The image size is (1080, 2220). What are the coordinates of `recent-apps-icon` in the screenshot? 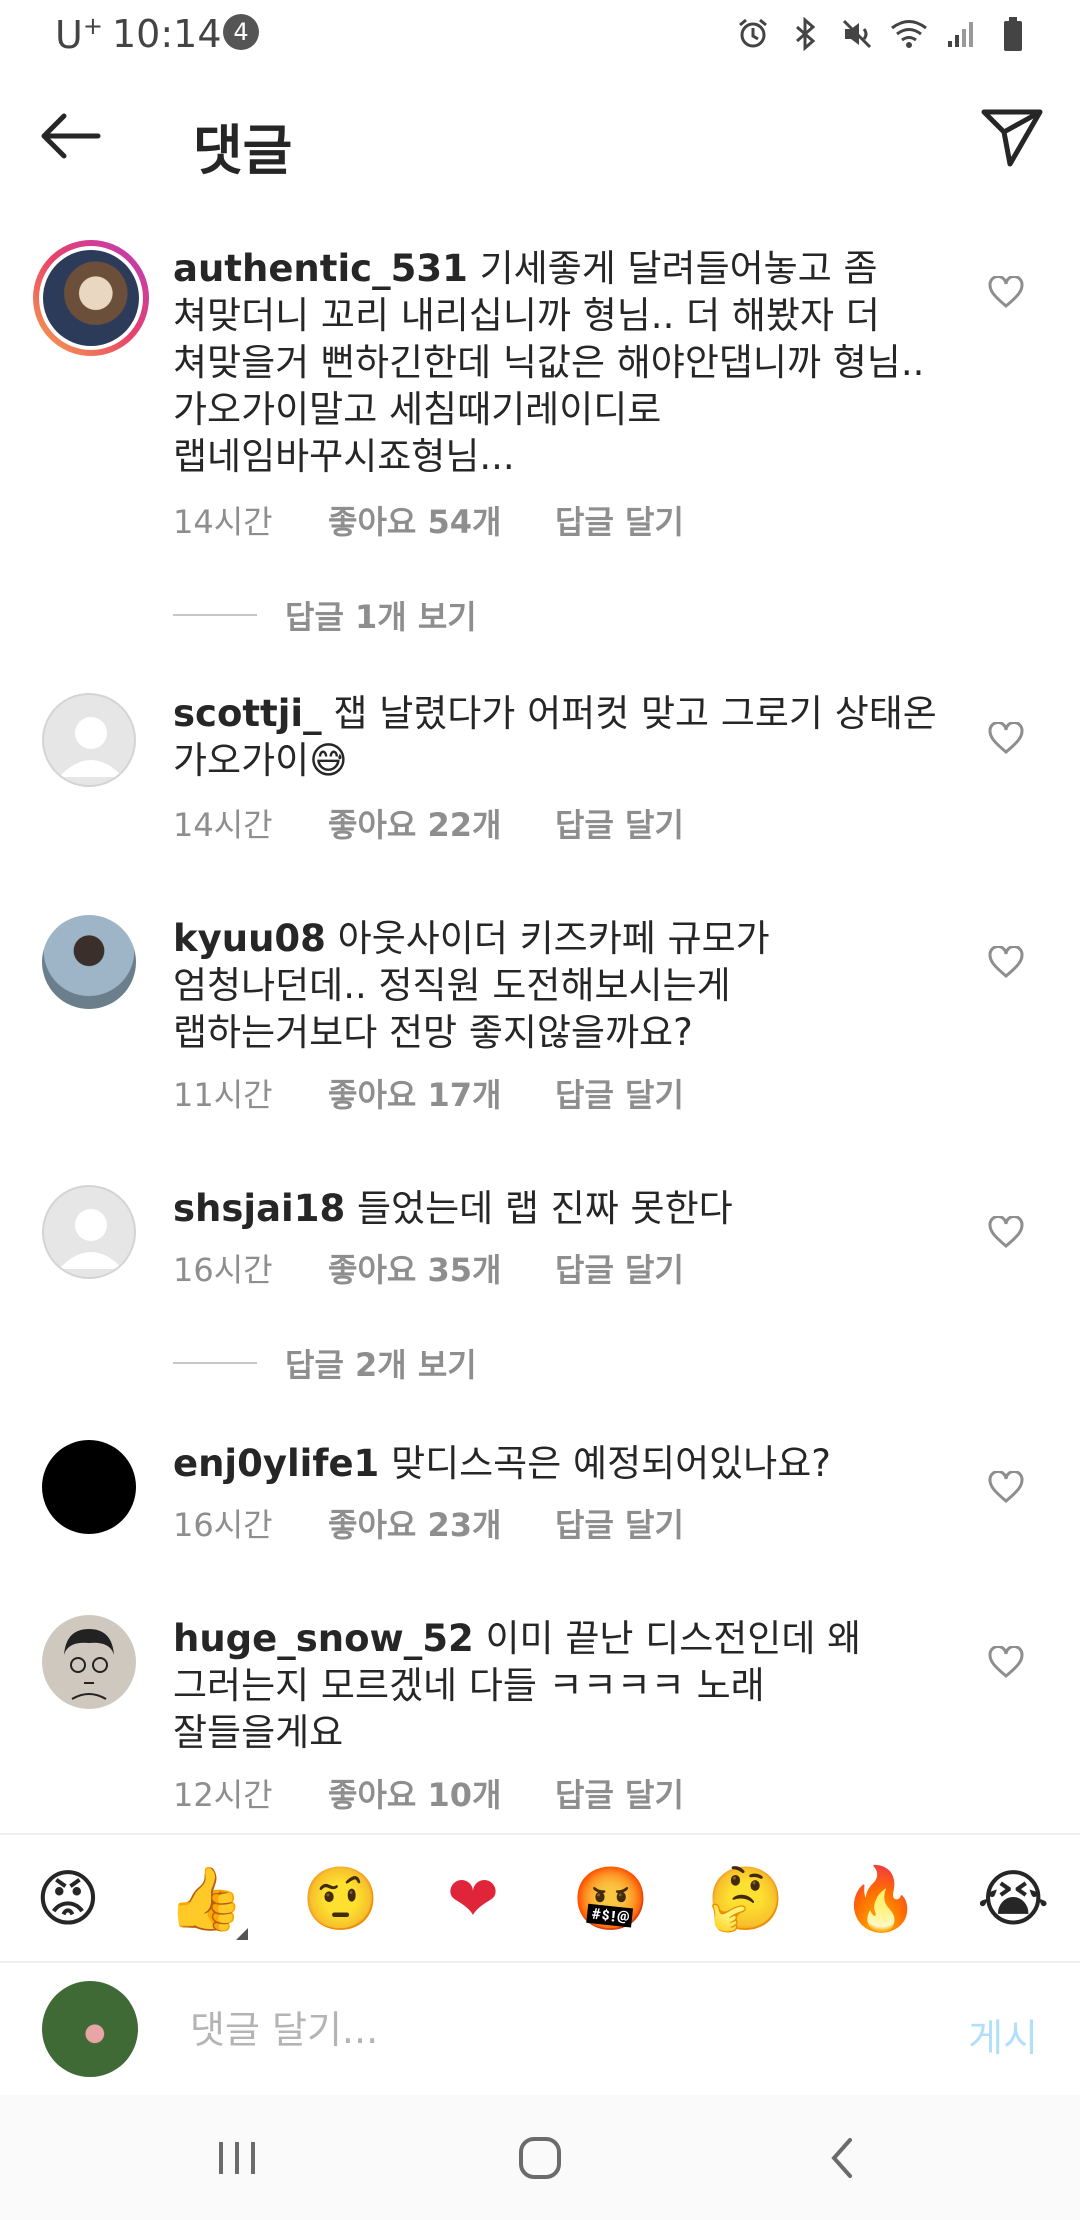 It's located at (237, 2158).